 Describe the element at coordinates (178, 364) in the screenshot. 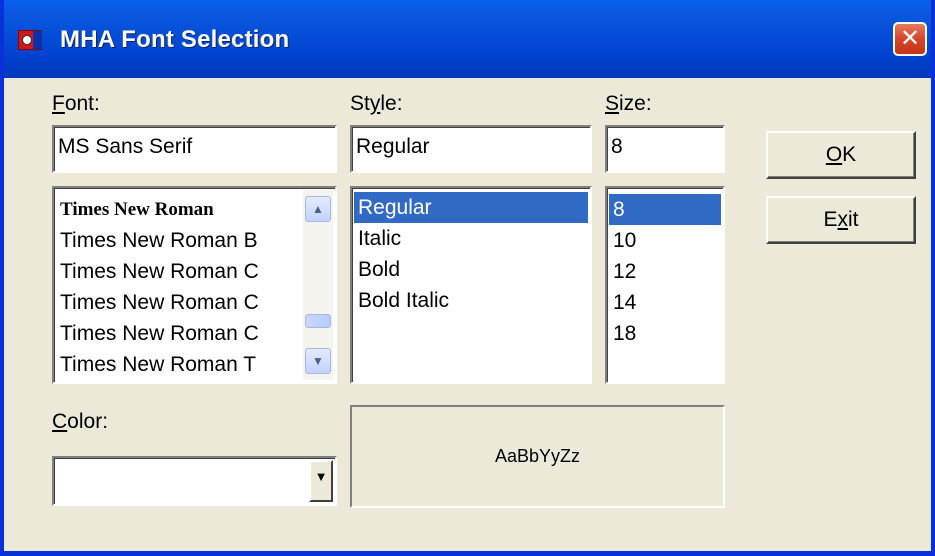

I see `font-list-item: Times New Roman T` at that location.